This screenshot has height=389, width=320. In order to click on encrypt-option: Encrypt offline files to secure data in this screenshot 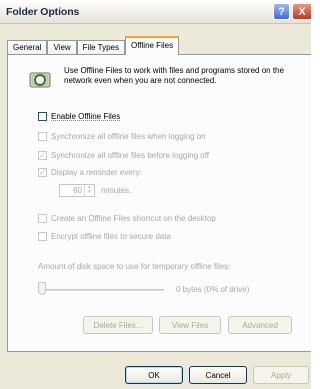, I will do `click(104, 236)`.